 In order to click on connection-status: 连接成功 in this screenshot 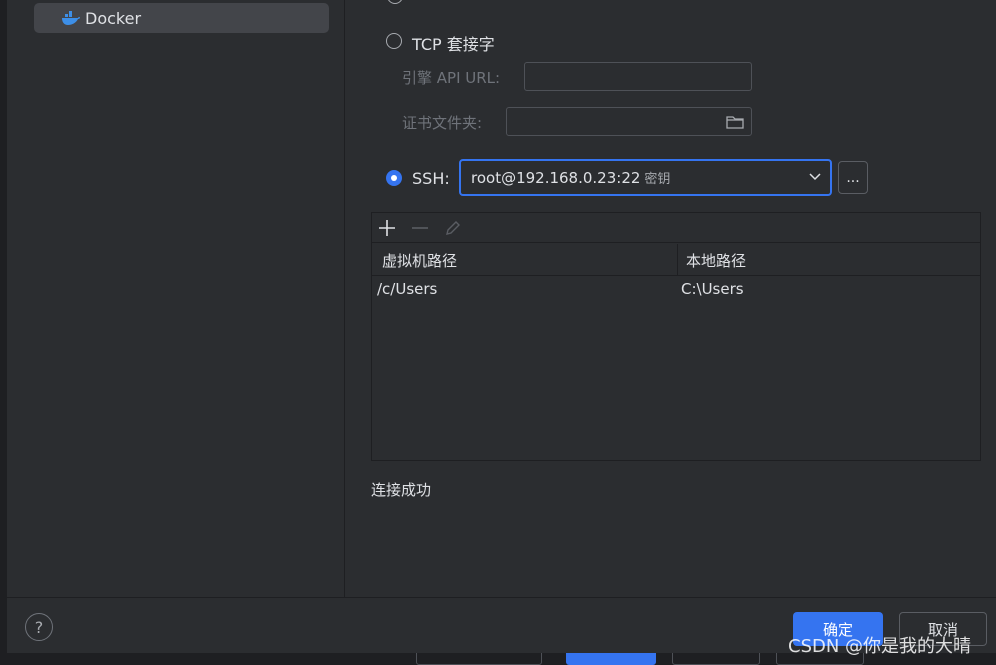, I will do `click(401, 490)`.